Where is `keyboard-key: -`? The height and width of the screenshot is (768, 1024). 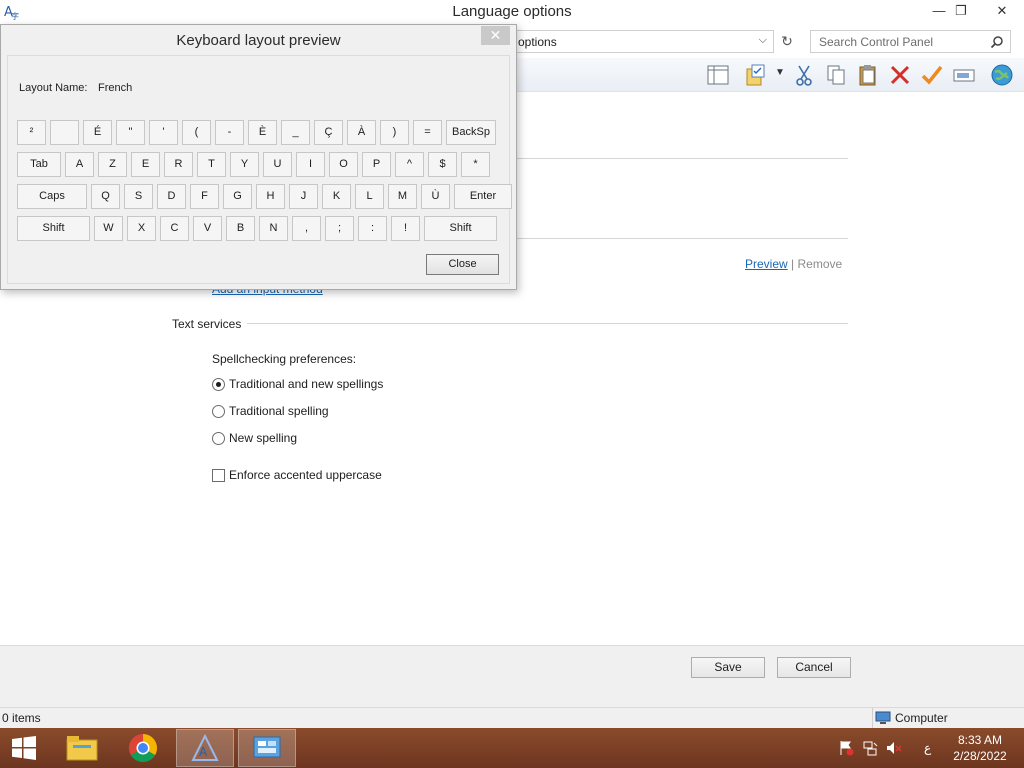 keyboard-key: - is located at coordinates (229, 132).